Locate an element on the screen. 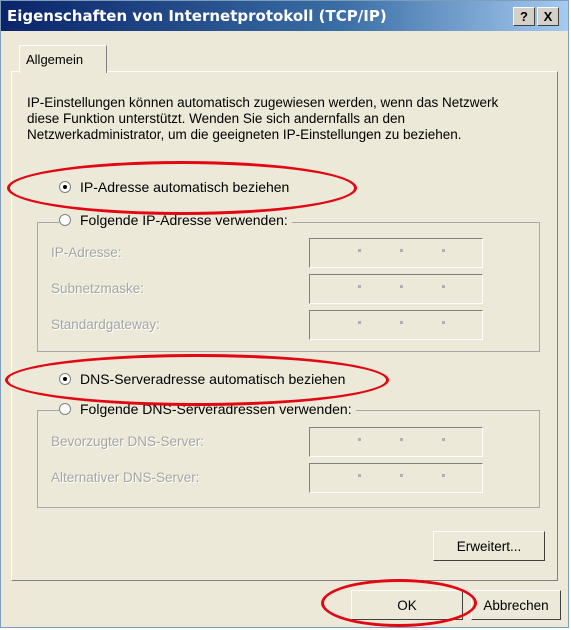 The height and width of the screenshot is (630, 571). ip-address-label: IP-Adresse: is located at coordinates (86, 252).